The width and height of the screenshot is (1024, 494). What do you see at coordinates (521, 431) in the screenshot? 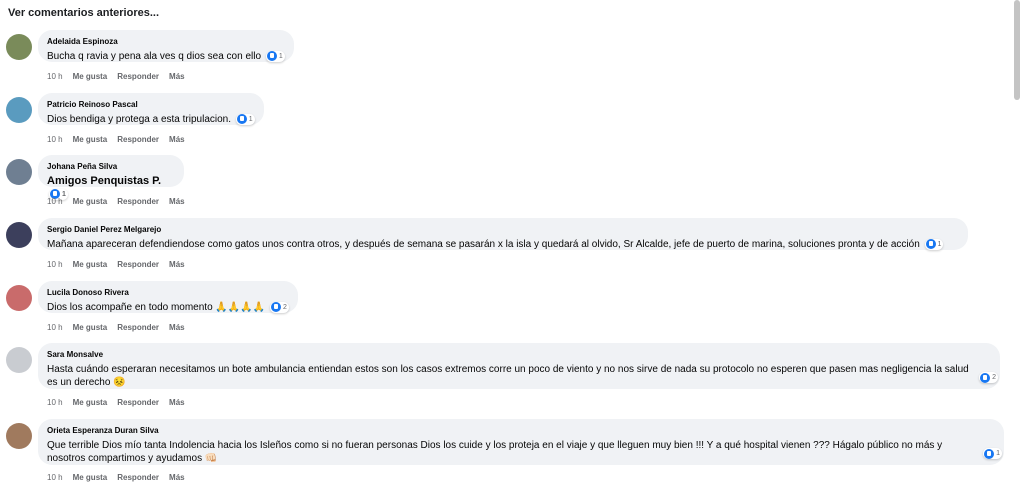
I see `comment-author: Orieta Esperanza Duran Silva` at bounding box center [521, 431].